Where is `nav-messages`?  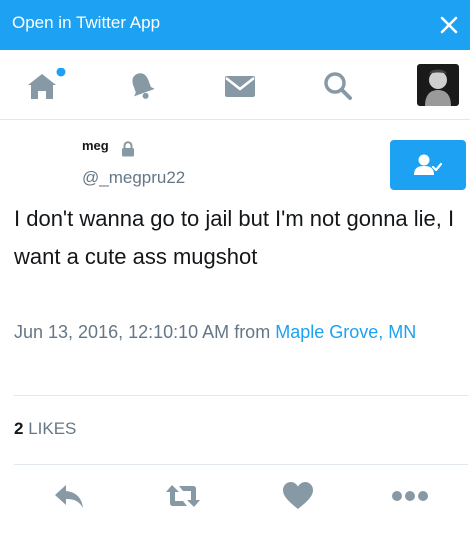
nav-messages is located at coordinates (240, 86).